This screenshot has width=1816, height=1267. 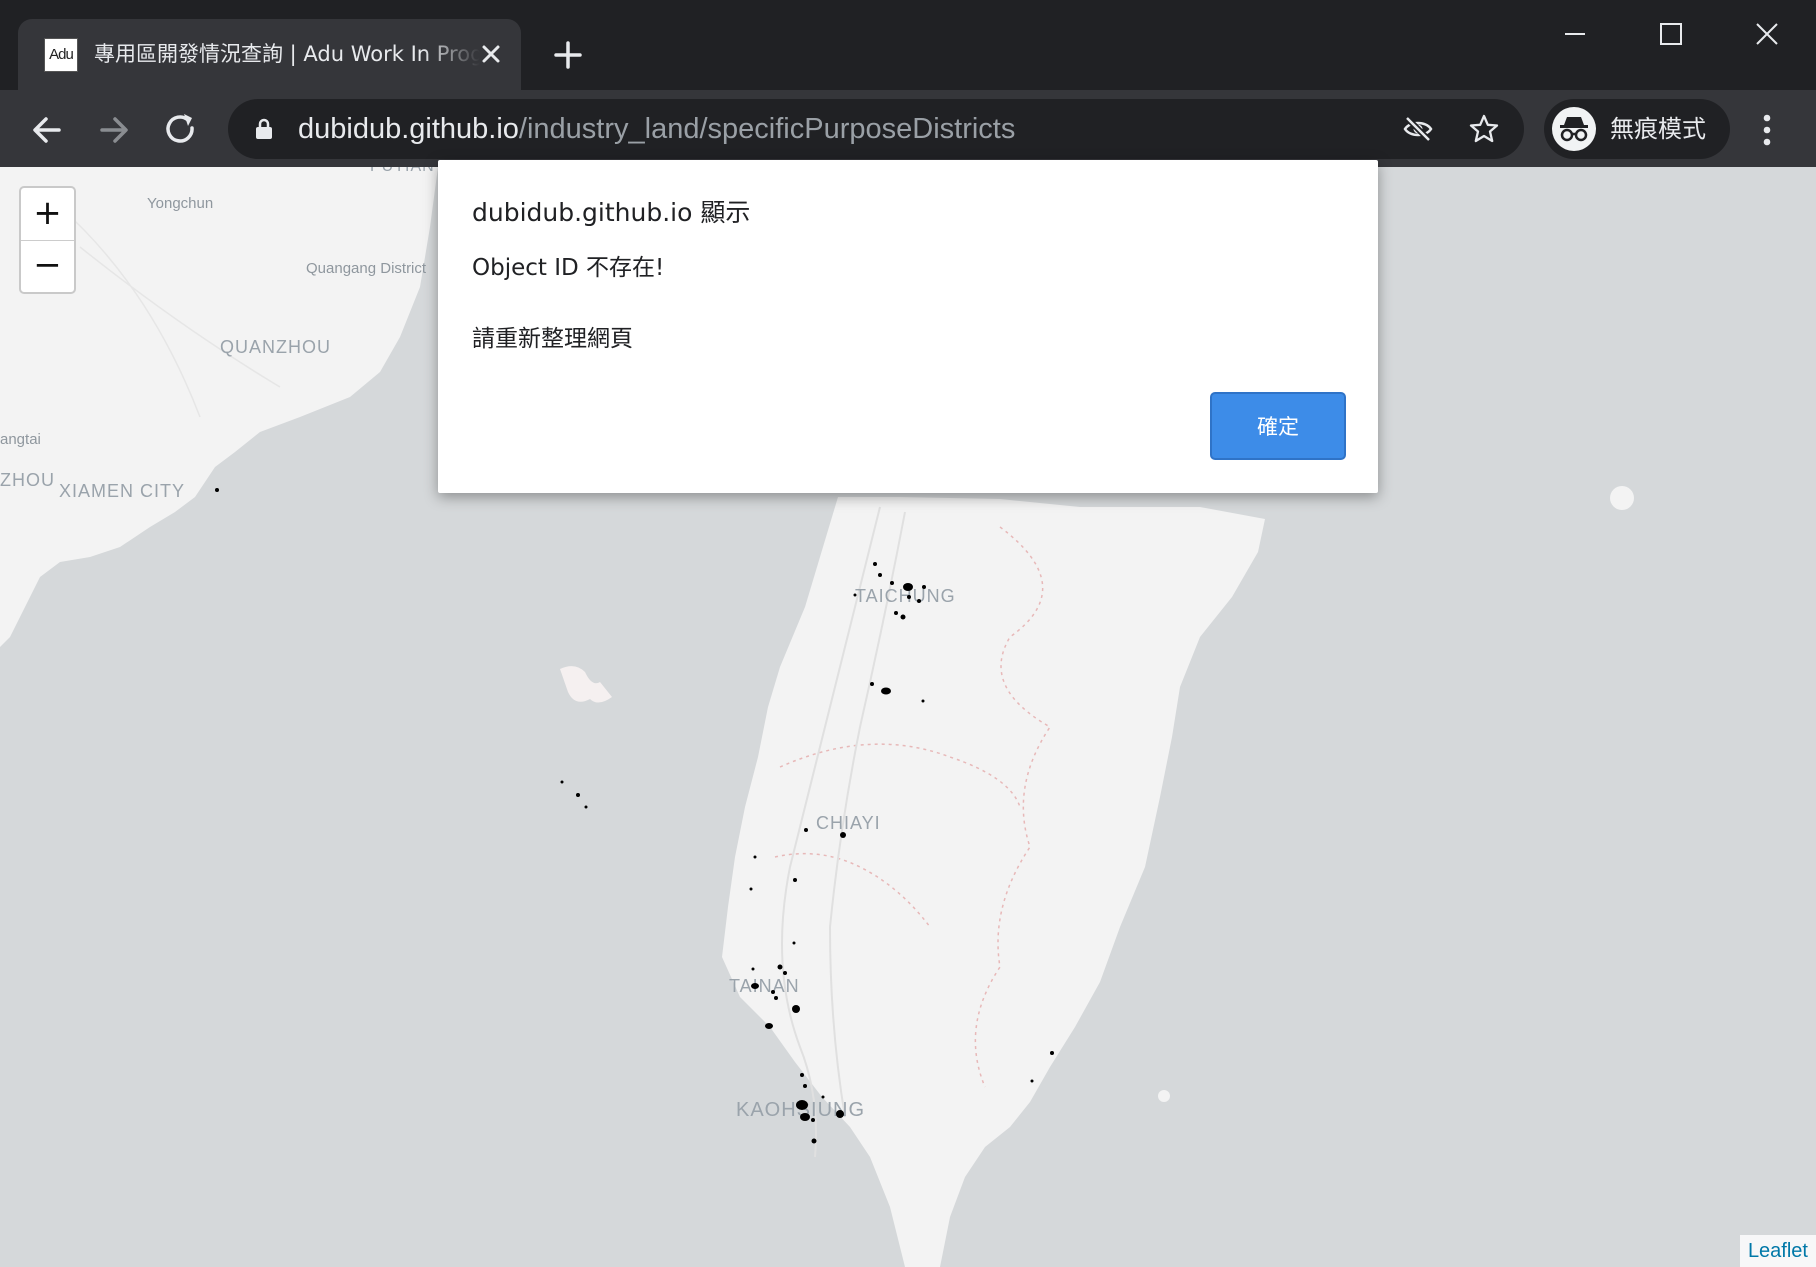 I want to click on dialog-message-line1: Object ID 不存在!, so click(x=568, y=268).